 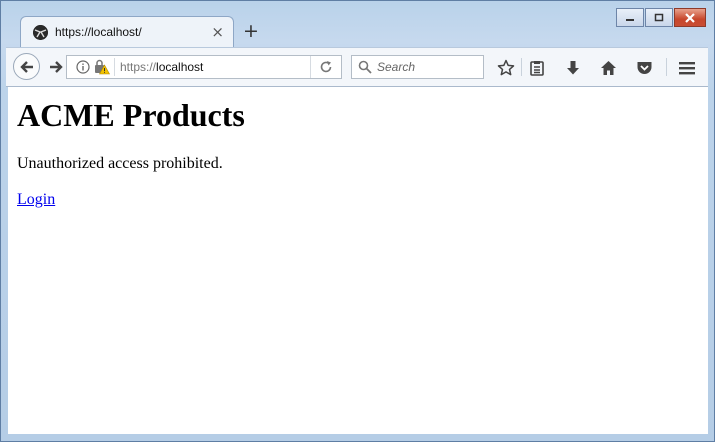 I want to click on back-arrow-icon, so click(x=26, y=66).